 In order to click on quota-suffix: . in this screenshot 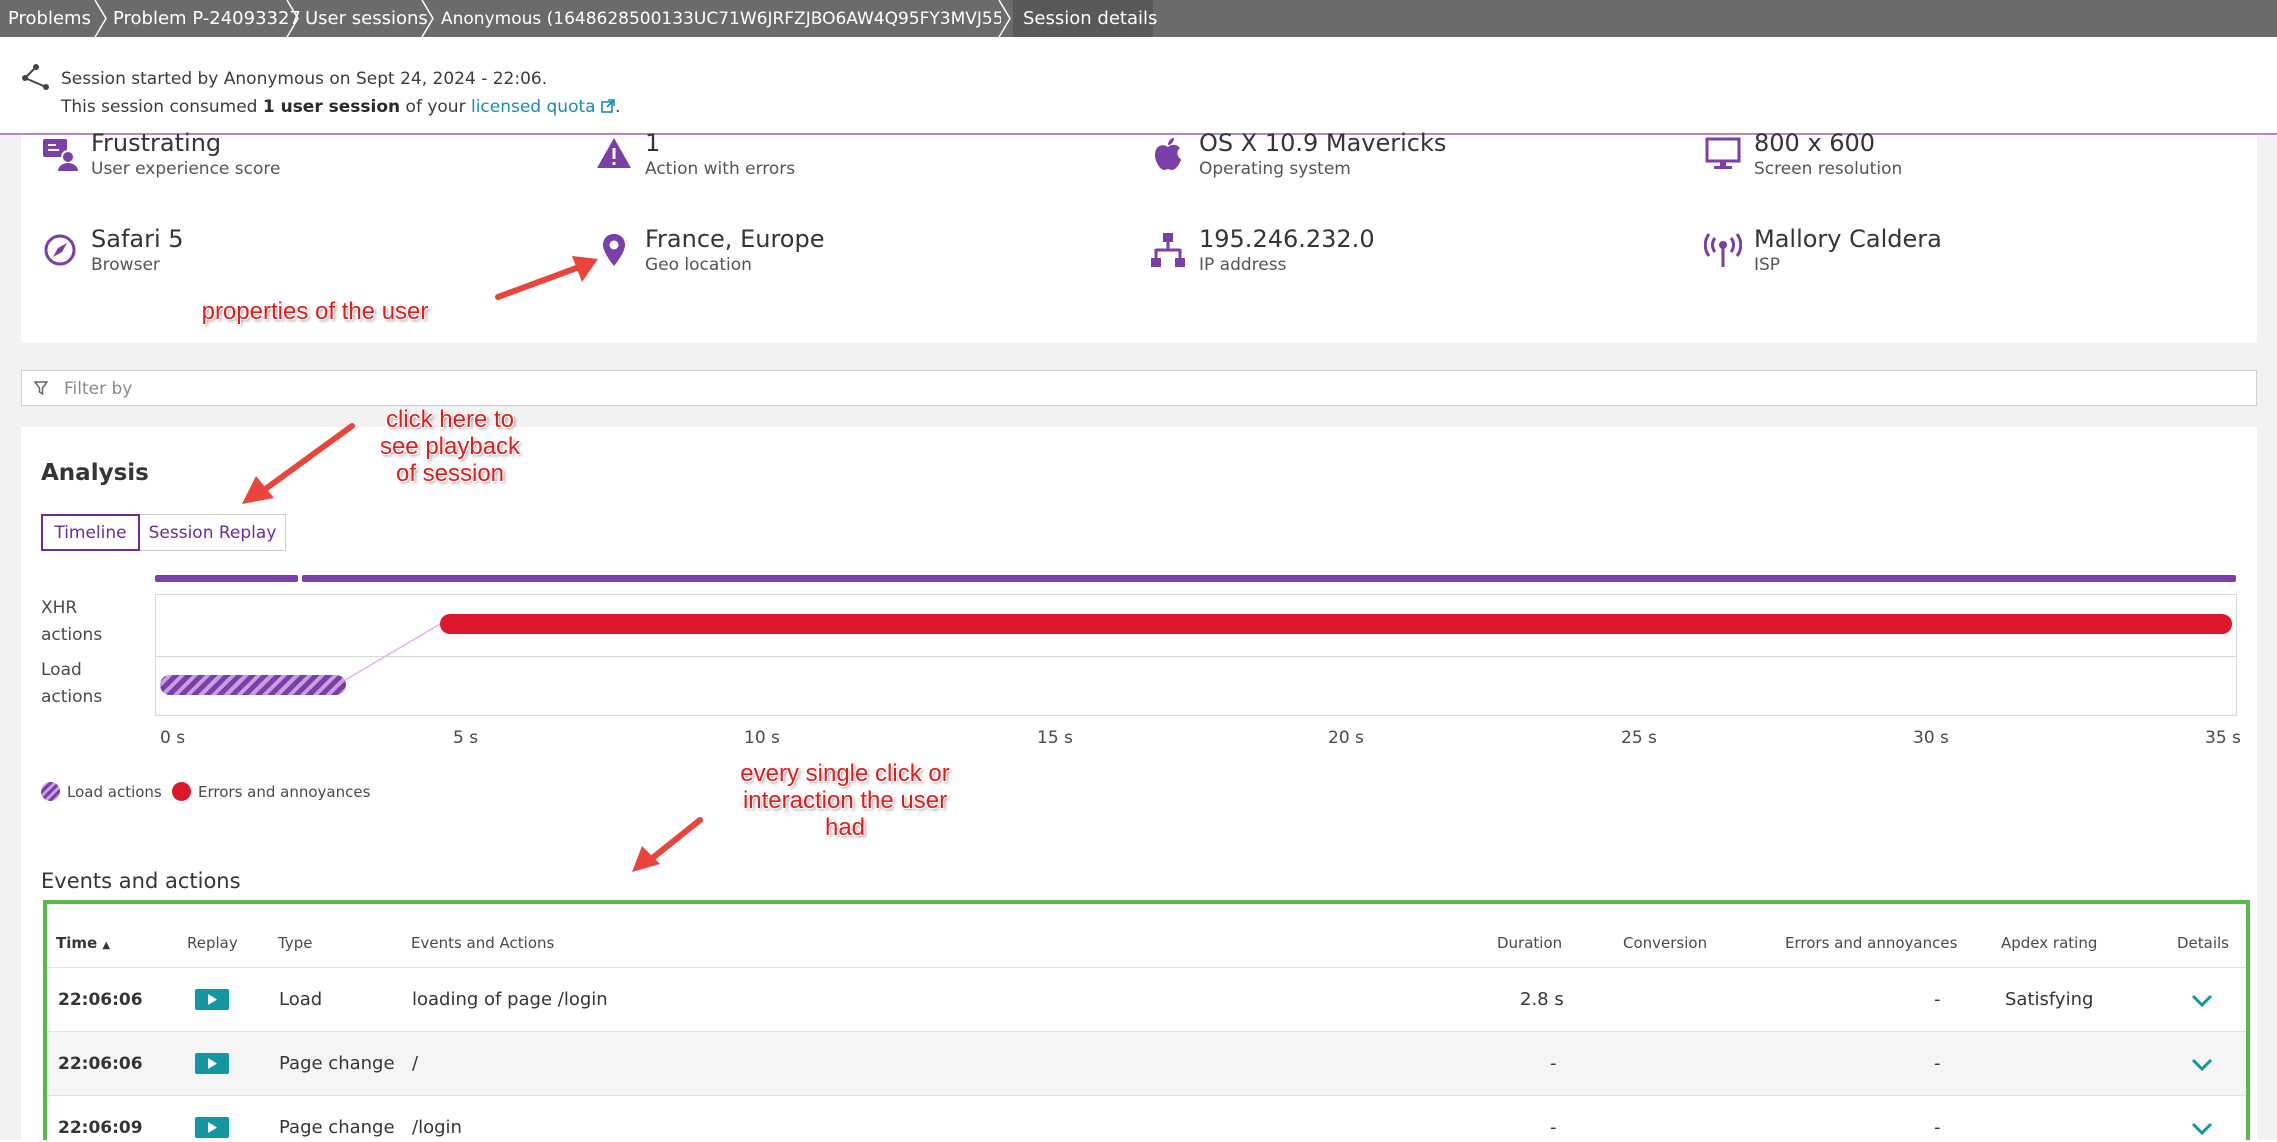, I will do `click(617, 107)`.